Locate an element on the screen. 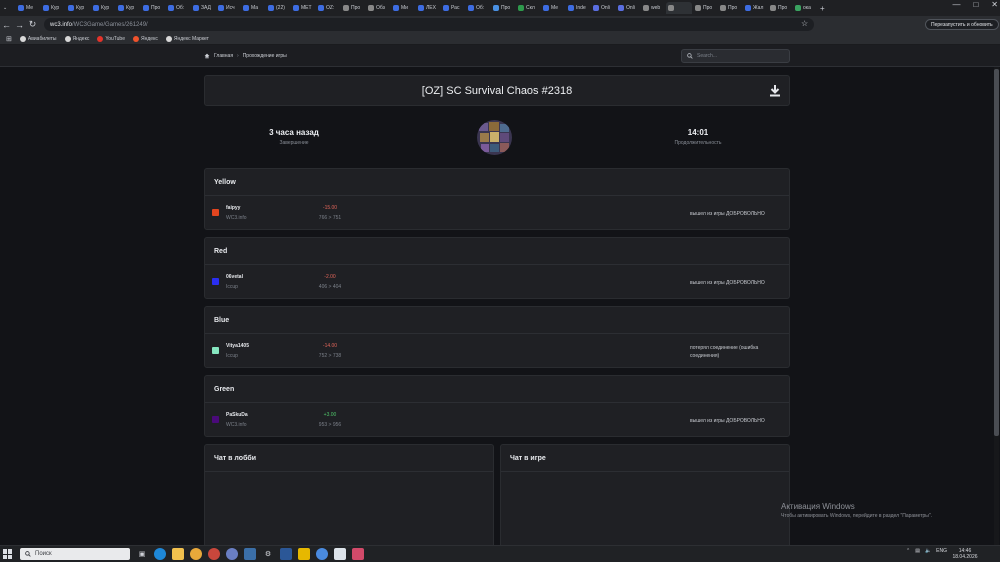 This screenshot has width=1000, height=562. media-player-icon is located at coordinates (304, 554).